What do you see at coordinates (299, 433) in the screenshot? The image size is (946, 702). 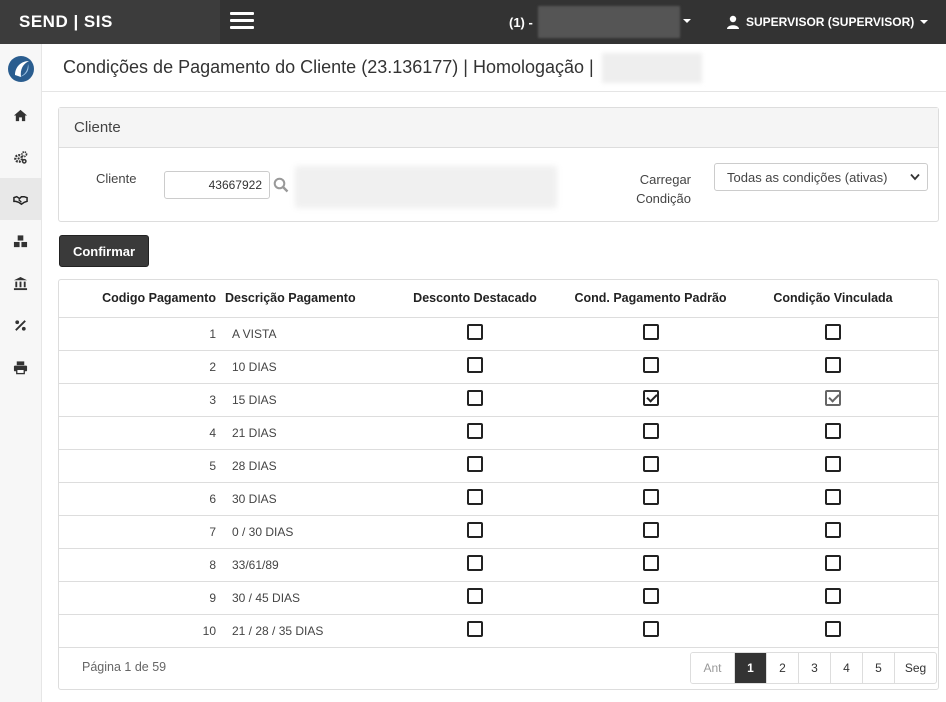 I see `cell-descricao: 21 DIAS` at bounding box center [299, 433].